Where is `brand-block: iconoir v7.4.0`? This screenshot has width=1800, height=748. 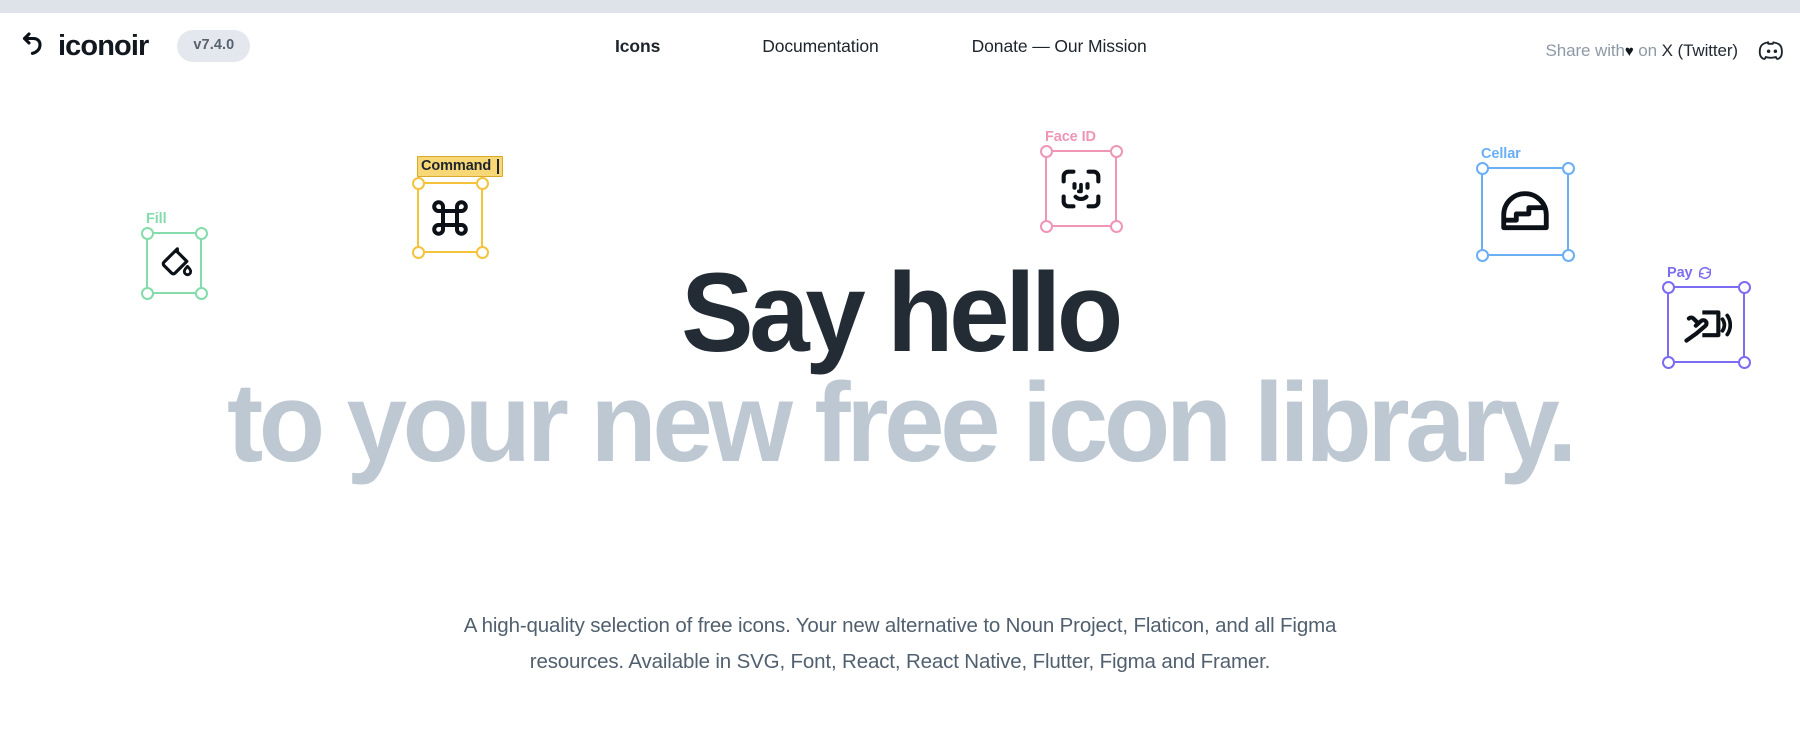 brand-block: iconoir v7.4.0 is located at coordinates (132, 46).